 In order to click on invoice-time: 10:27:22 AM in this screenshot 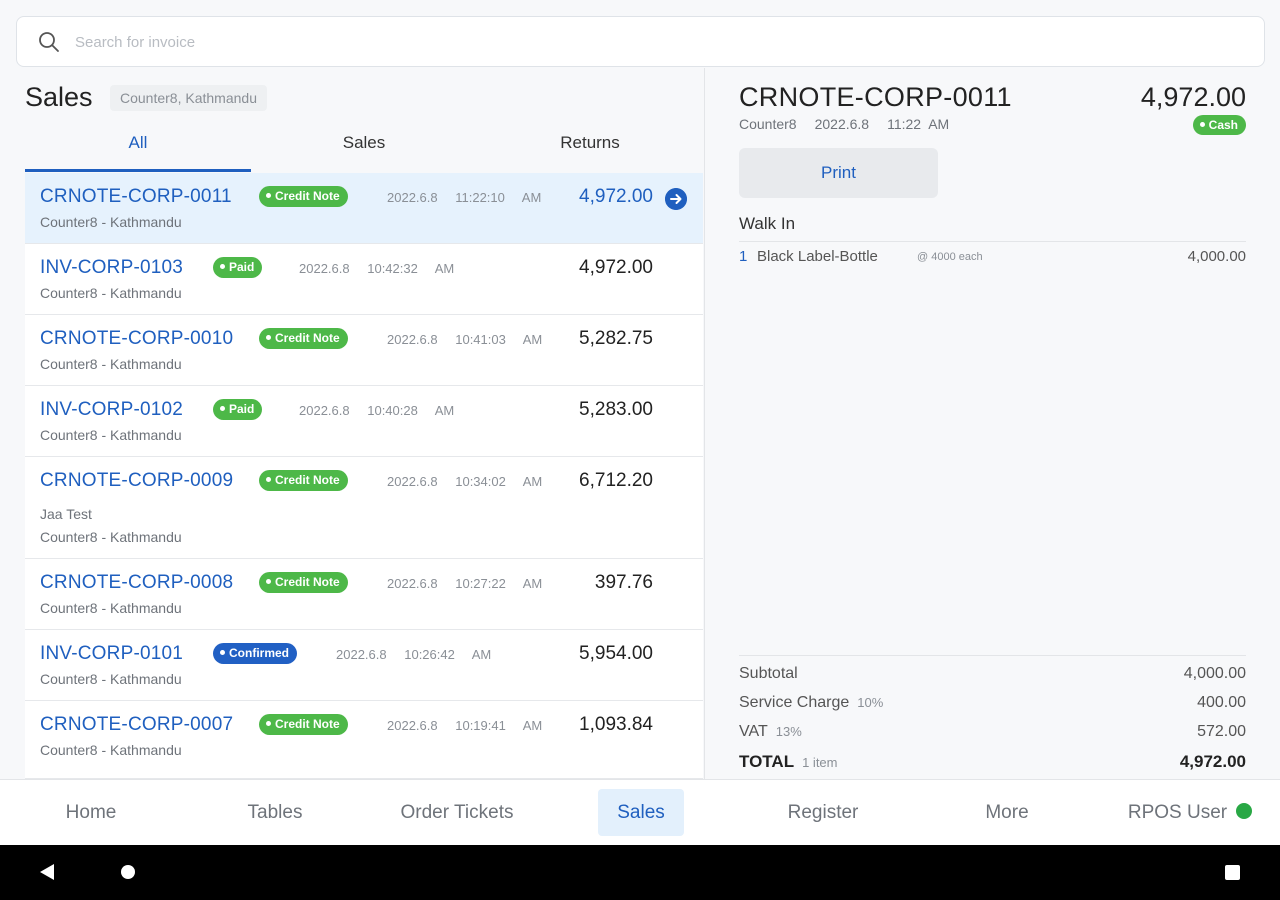, I will do `click(499, 583)`.